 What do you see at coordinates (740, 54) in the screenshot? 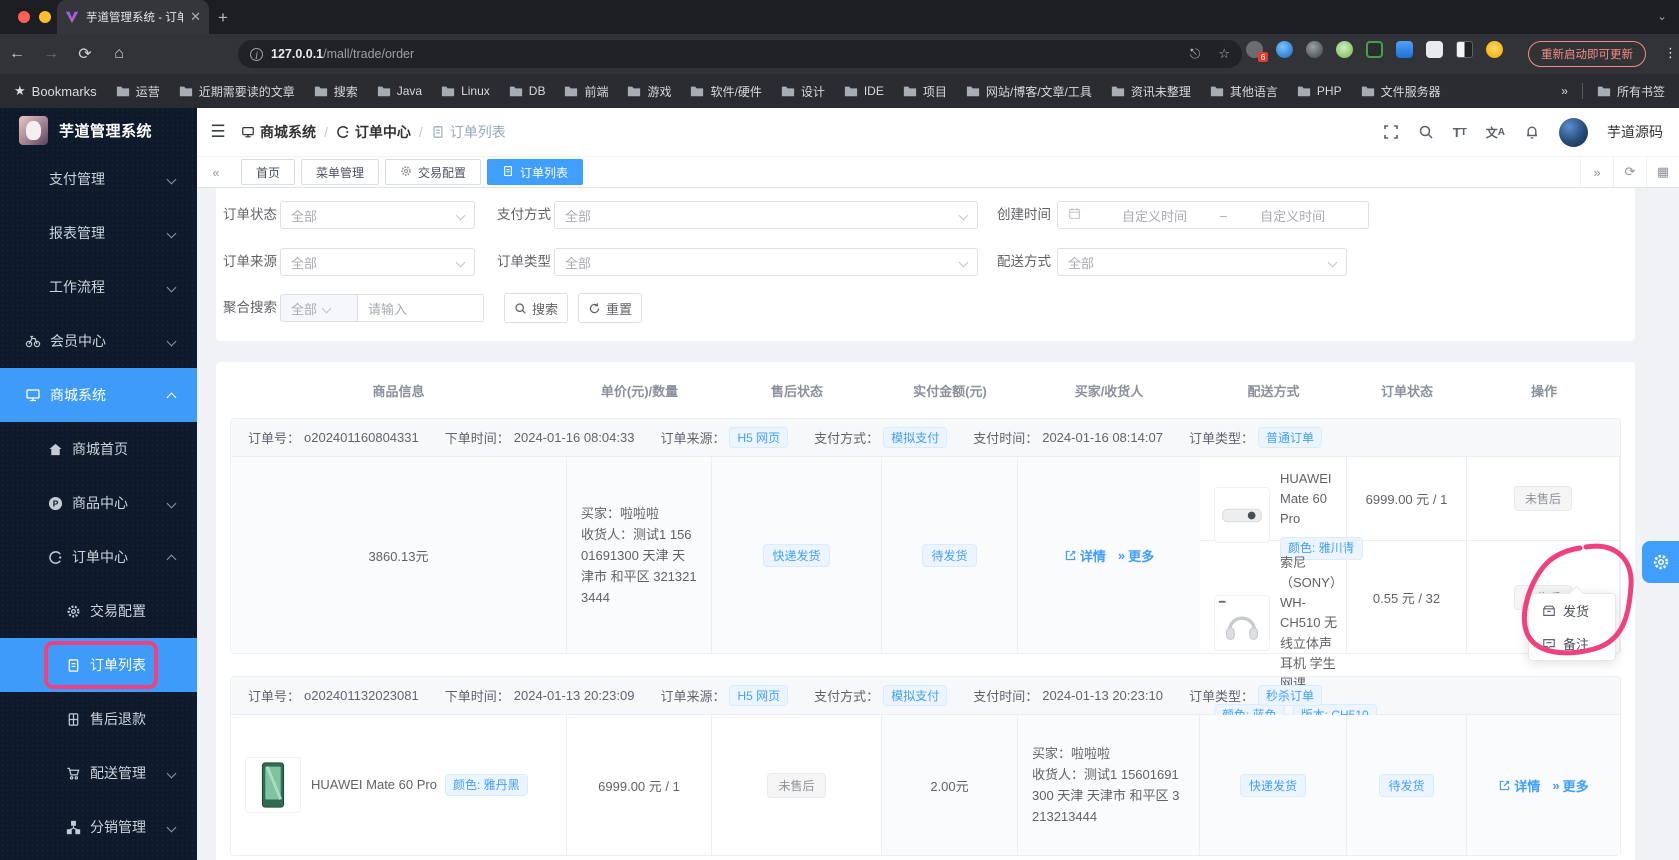
I see `address-bar: i 127.0.0.1/mall/trade/order ⎋ ☆` at bounding box center [740, 54].